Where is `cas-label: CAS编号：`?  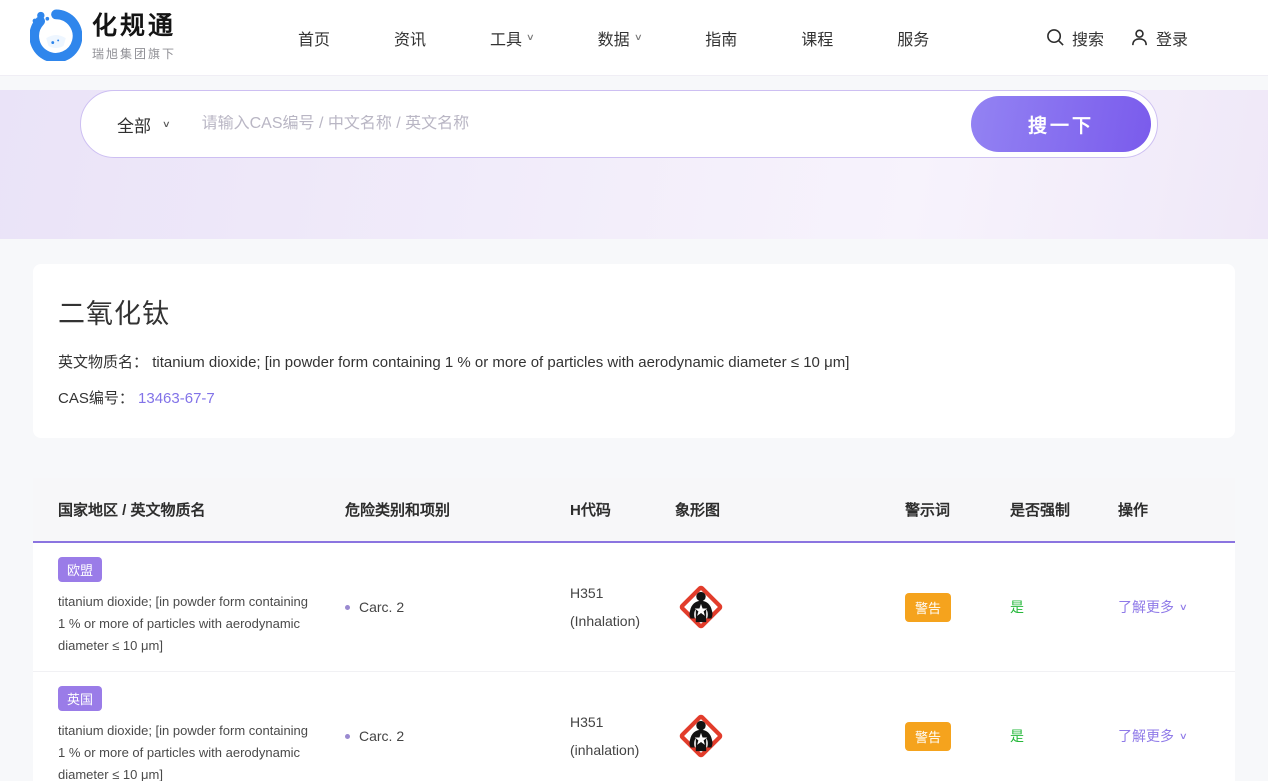
cas-label: CAS编号： is located at coordinates (96, 398).